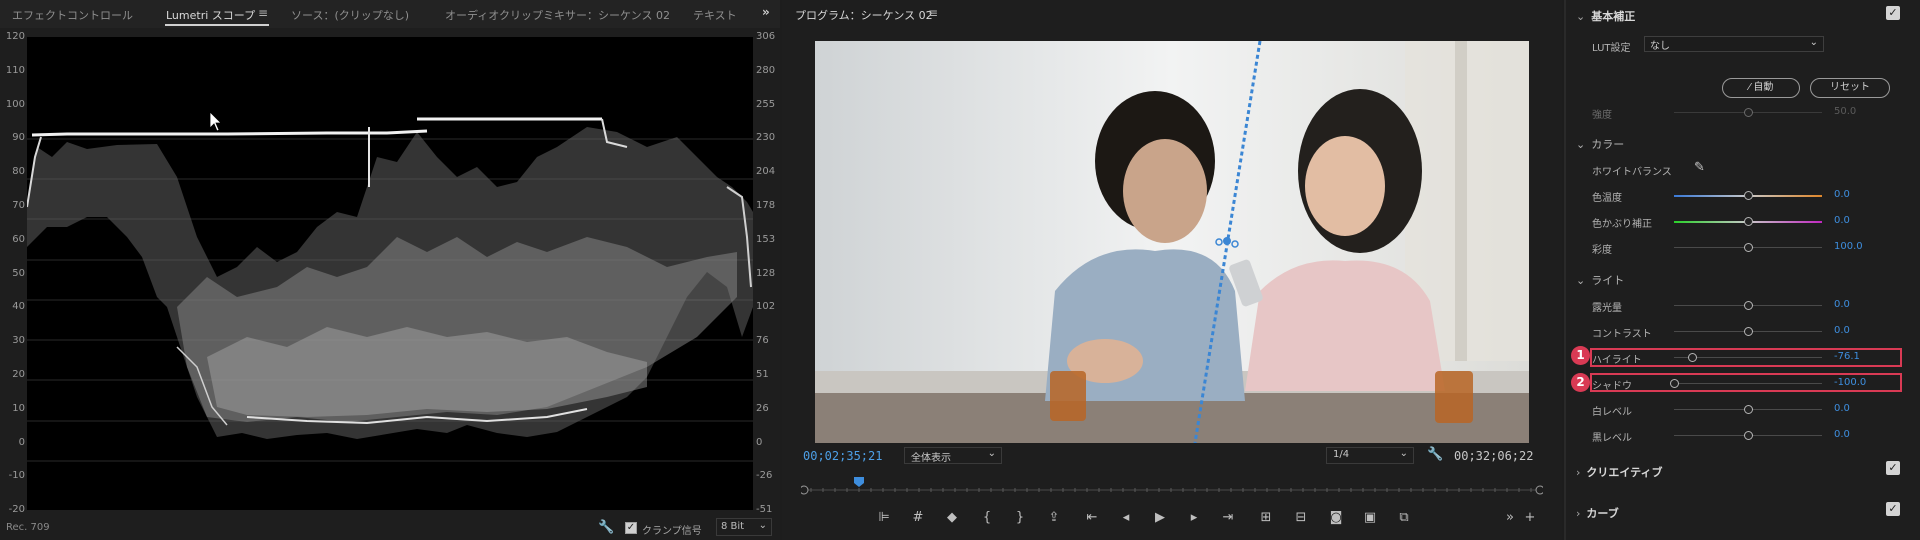  What do you see at coordinates (72, 15) in the screenshot?
I see `tab-effect-controls: エフェクトコントロール` at bounding box center [72, 15].